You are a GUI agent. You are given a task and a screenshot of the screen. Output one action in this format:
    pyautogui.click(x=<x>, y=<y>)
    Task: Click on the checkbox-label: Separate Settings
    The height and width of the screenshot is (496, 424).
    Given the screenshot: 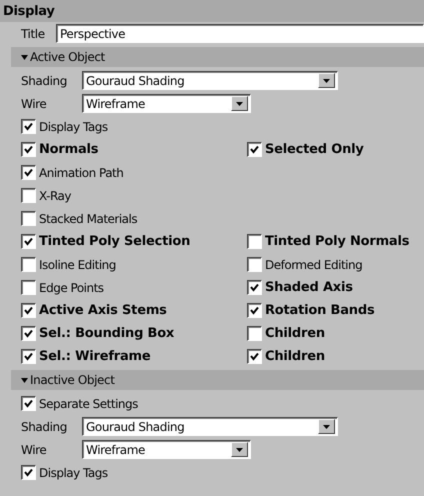 What is the action you would take?
    pyautogui.click(x=88, y=403)
    